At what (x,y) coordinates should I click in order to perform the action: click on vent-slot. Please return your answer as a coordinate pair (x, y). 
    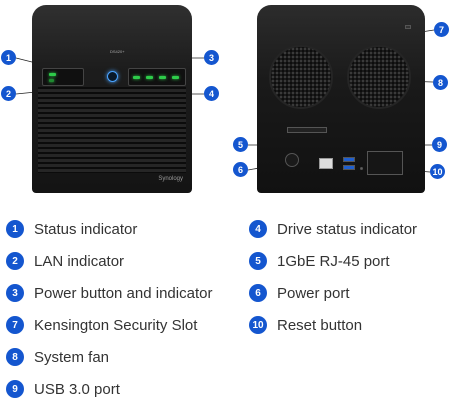
    Looking at the image, I should click on (307, 130).